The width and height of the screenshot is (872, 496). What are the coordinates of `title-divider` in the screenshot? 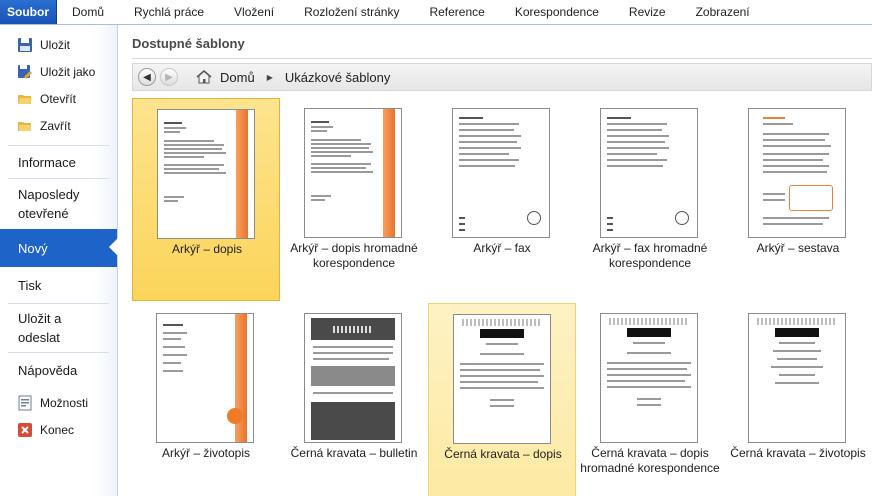 It's located at (502, 58).